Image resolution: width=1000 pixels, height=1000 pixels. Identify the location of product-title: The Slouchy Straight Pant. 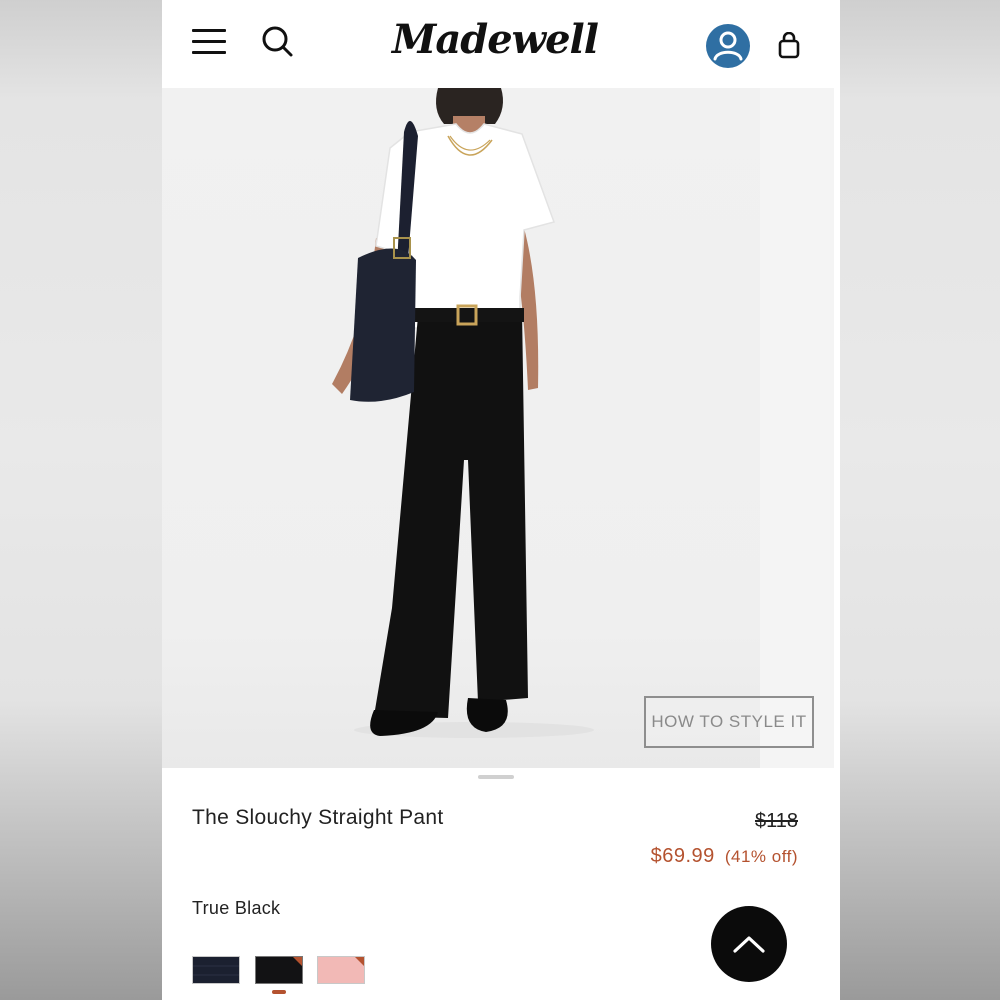
(318, 817).